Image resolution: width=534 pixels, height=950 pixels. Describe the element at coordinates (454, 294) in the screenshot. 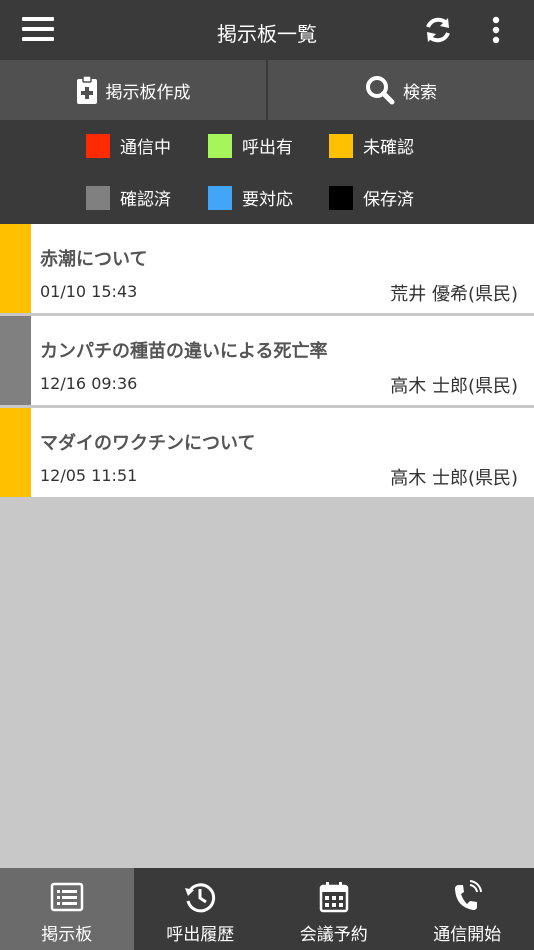

I see `post-author: 荒井 優希(県民)` at that location.